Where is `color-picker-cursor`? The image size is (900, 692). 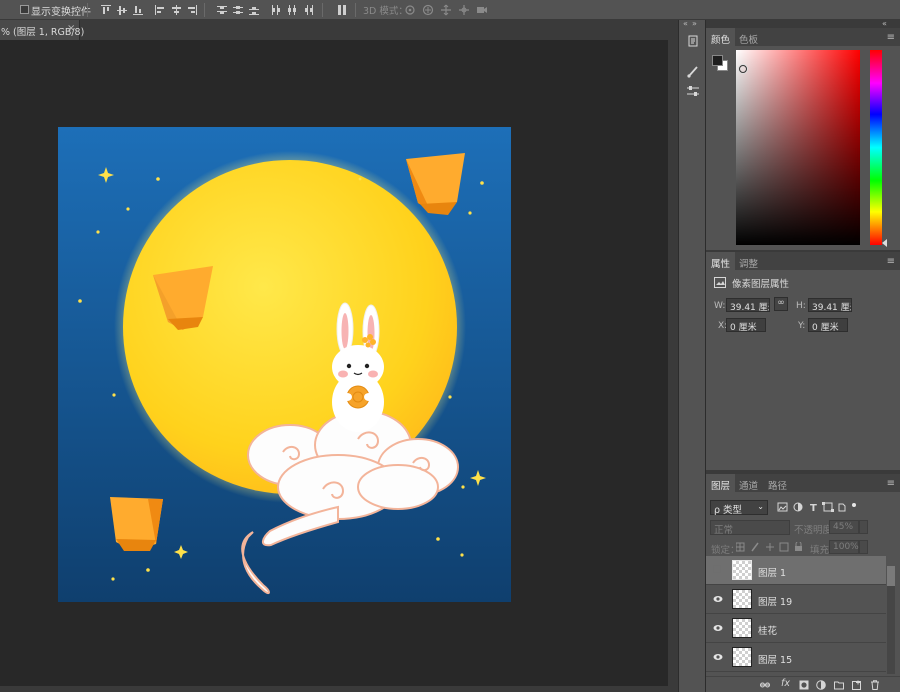 color-picker-cursor is located at coordinates (743, 69).